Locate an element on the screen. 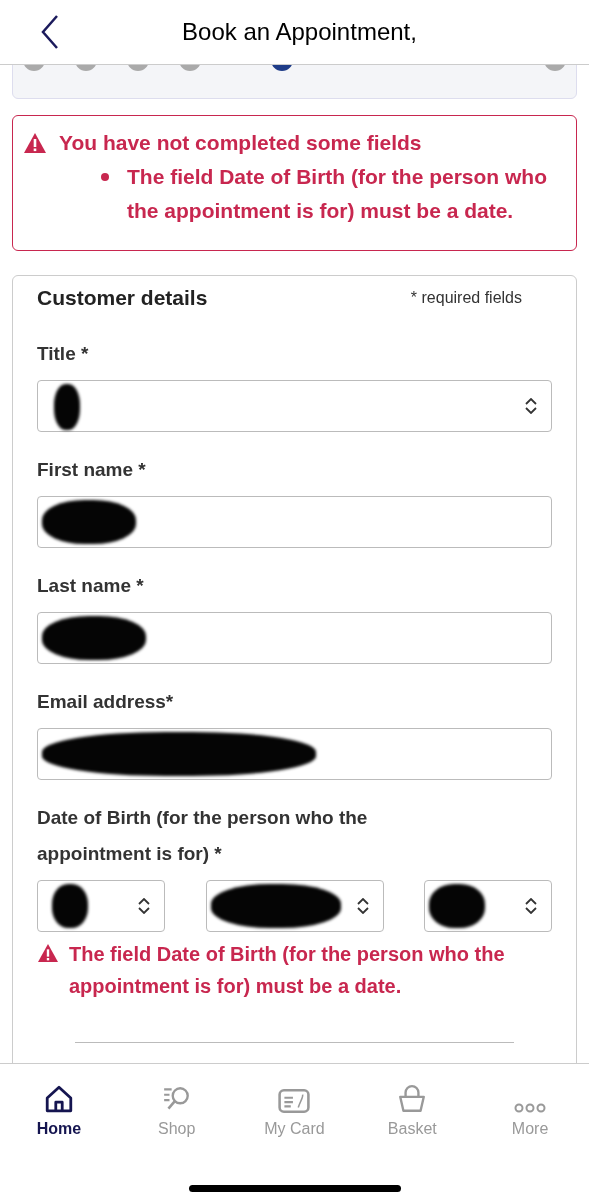 The height and width of the screenshot is (1200, 589). back-icon is located at coordinates (50, 32).